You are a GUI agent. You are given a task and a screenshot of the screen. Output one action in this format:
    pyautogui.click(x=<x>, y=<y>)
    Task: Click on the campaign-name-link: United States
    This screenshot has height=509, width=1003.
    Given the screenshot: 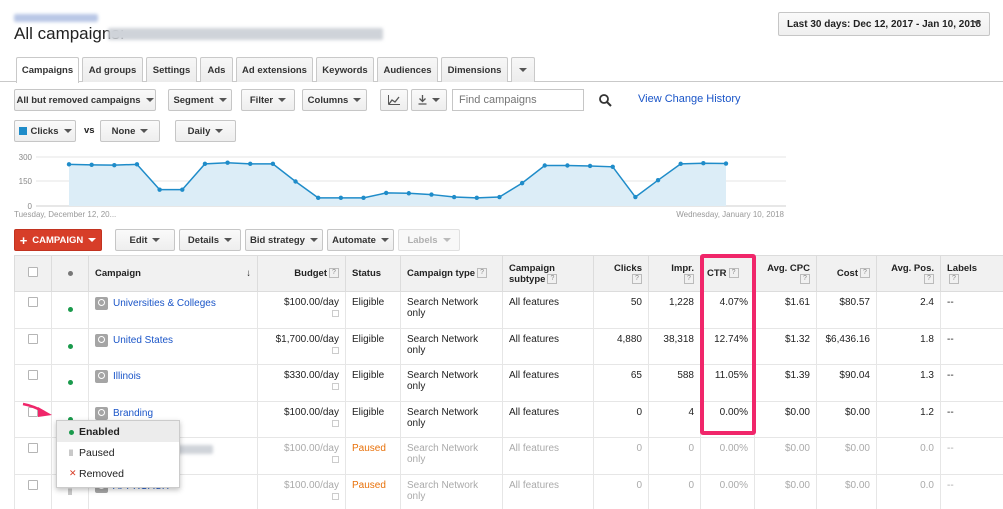 What is the action you would take?
    pyautogui.click(x=143, y=340)
    